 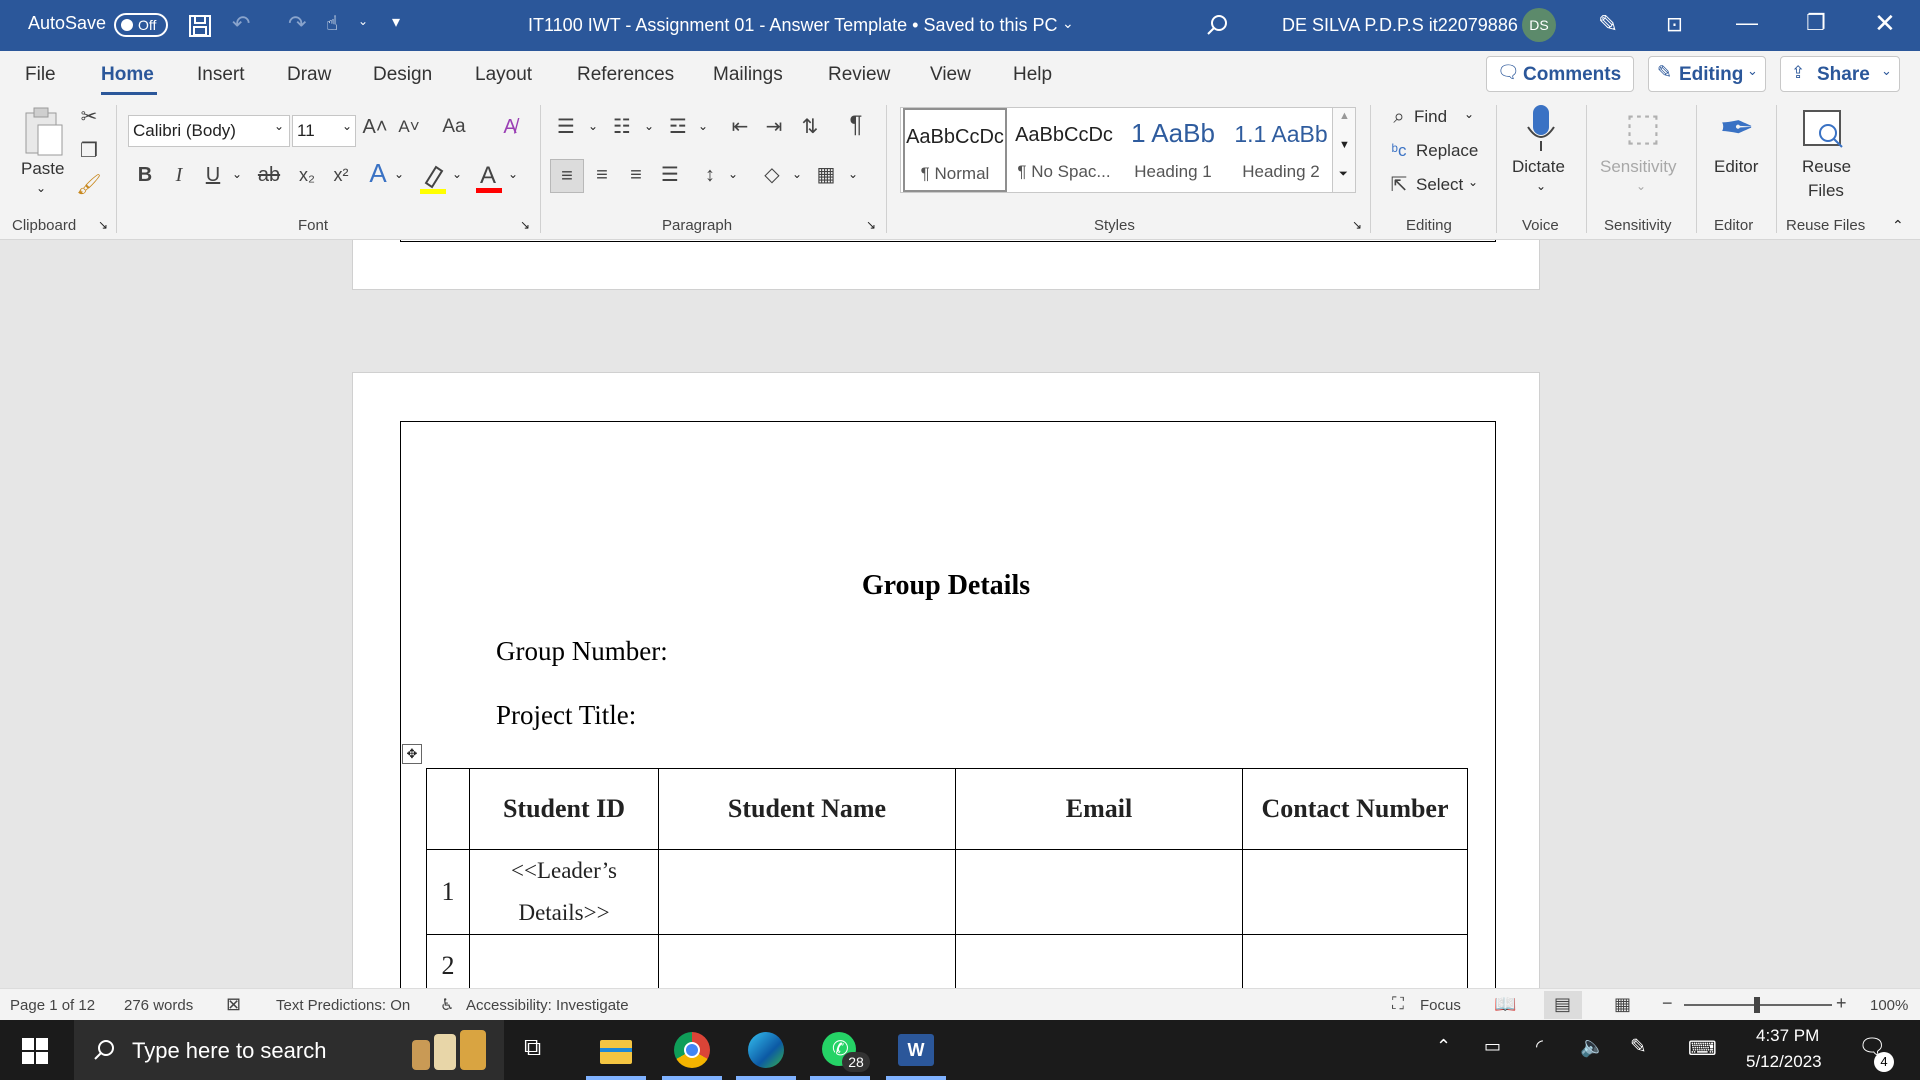 What do you see at coordinates (1099, 809) in the screenshot?
I see `table-header-cell: Email` at bounding box center [1099, 809].